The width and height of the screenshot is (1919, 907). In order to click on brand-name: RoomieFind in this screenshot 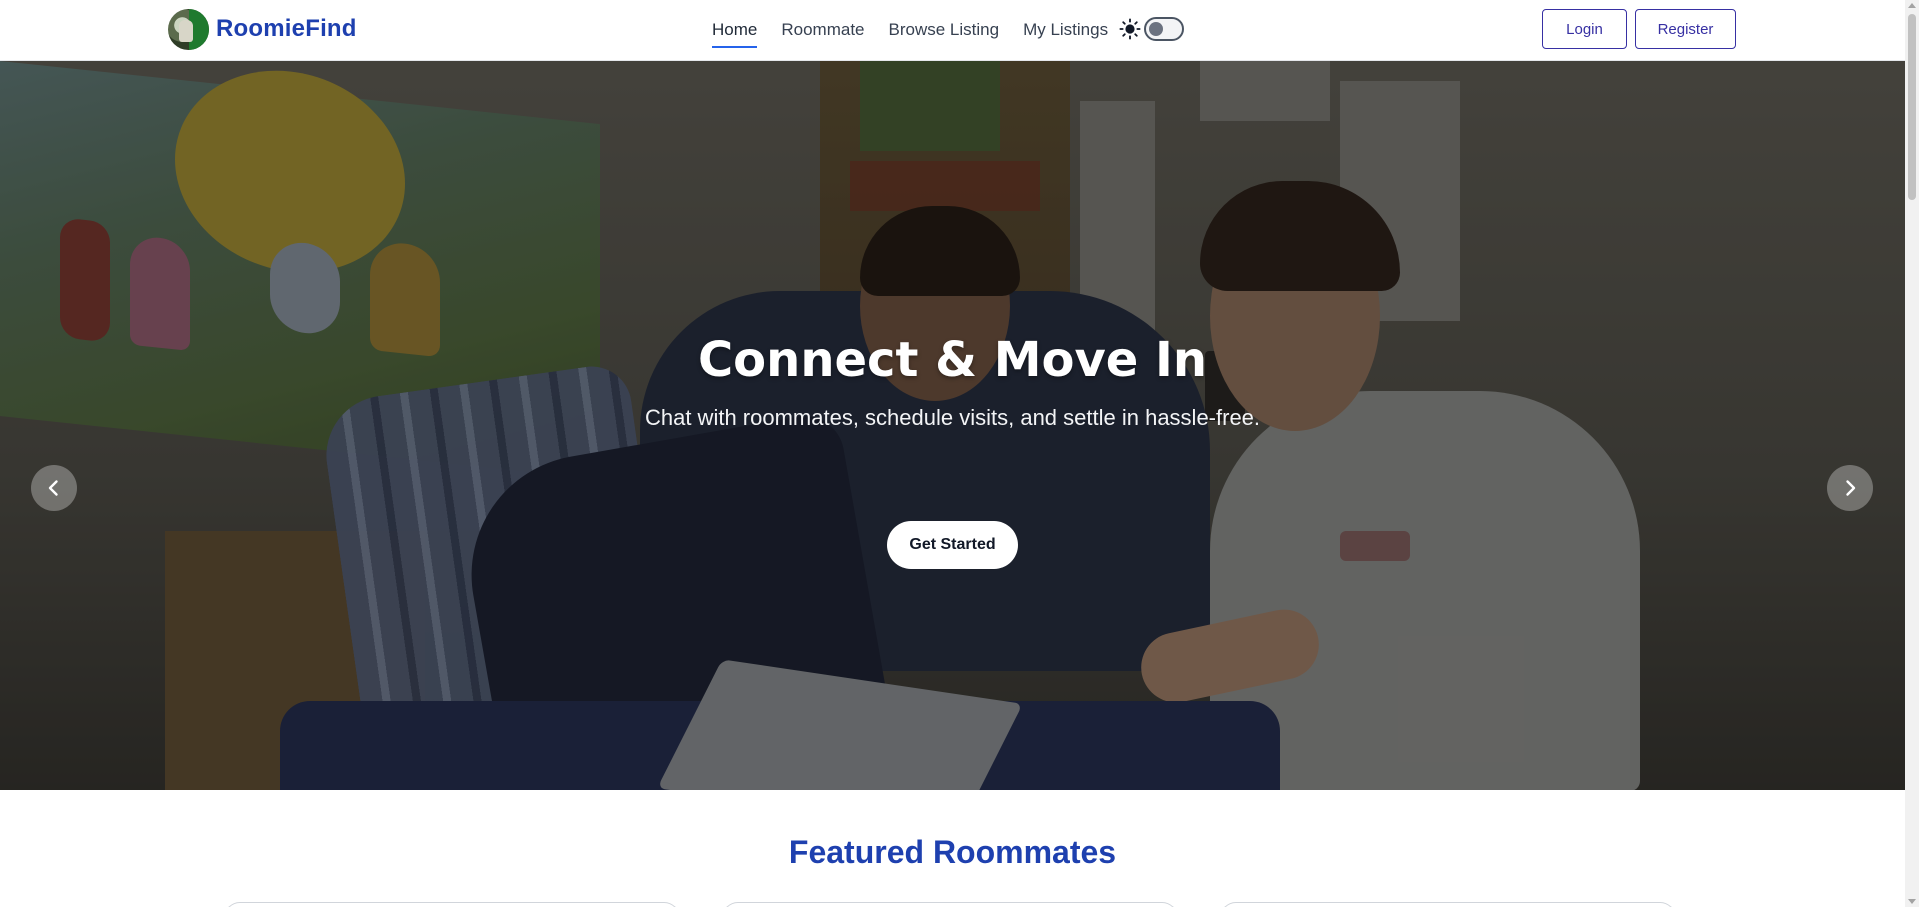, I will do `click(286, 28)`.